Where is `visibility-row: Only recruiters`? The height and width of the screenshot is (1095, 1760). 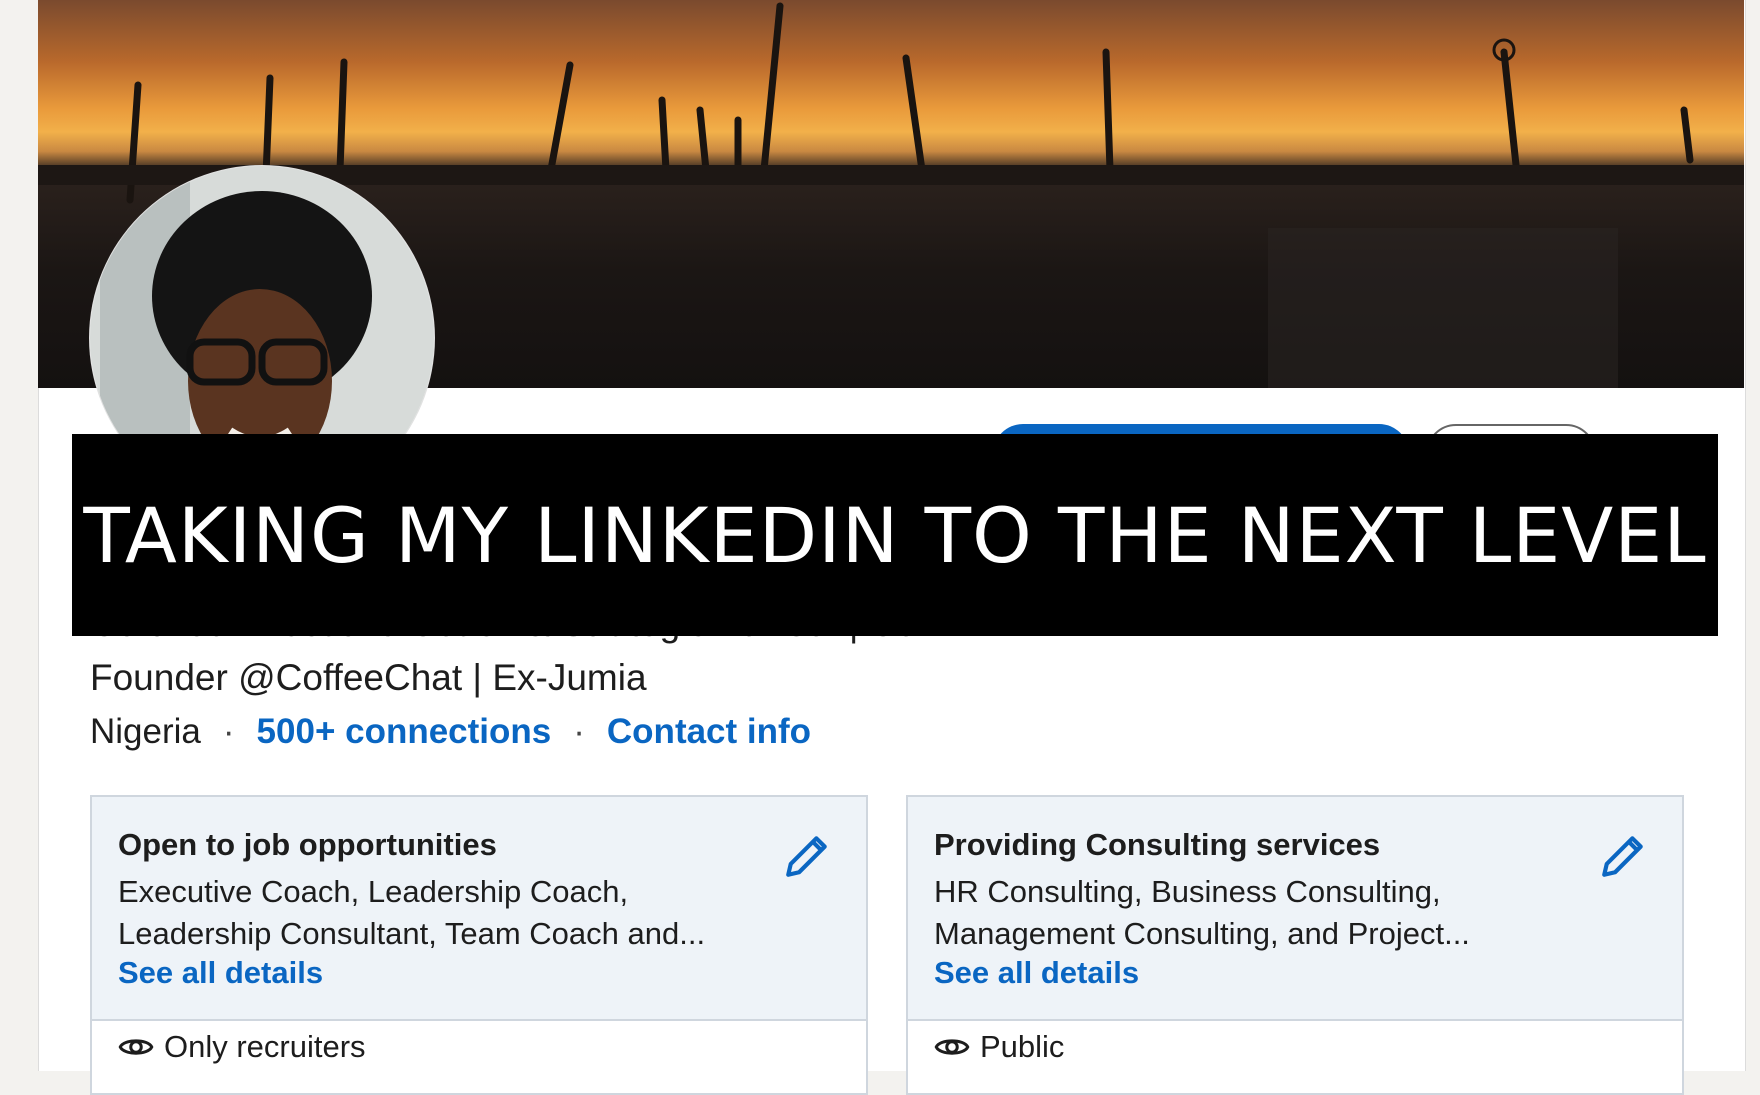 visibility-row: Only recruiters is located at coordinates (242, 1047).